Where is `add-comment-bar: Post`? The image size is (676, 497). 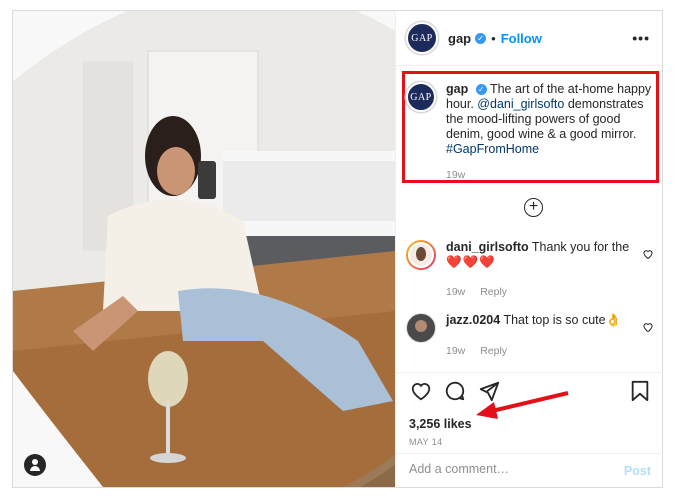 add-comment-bar: Post is located at coordinates (529, 470).